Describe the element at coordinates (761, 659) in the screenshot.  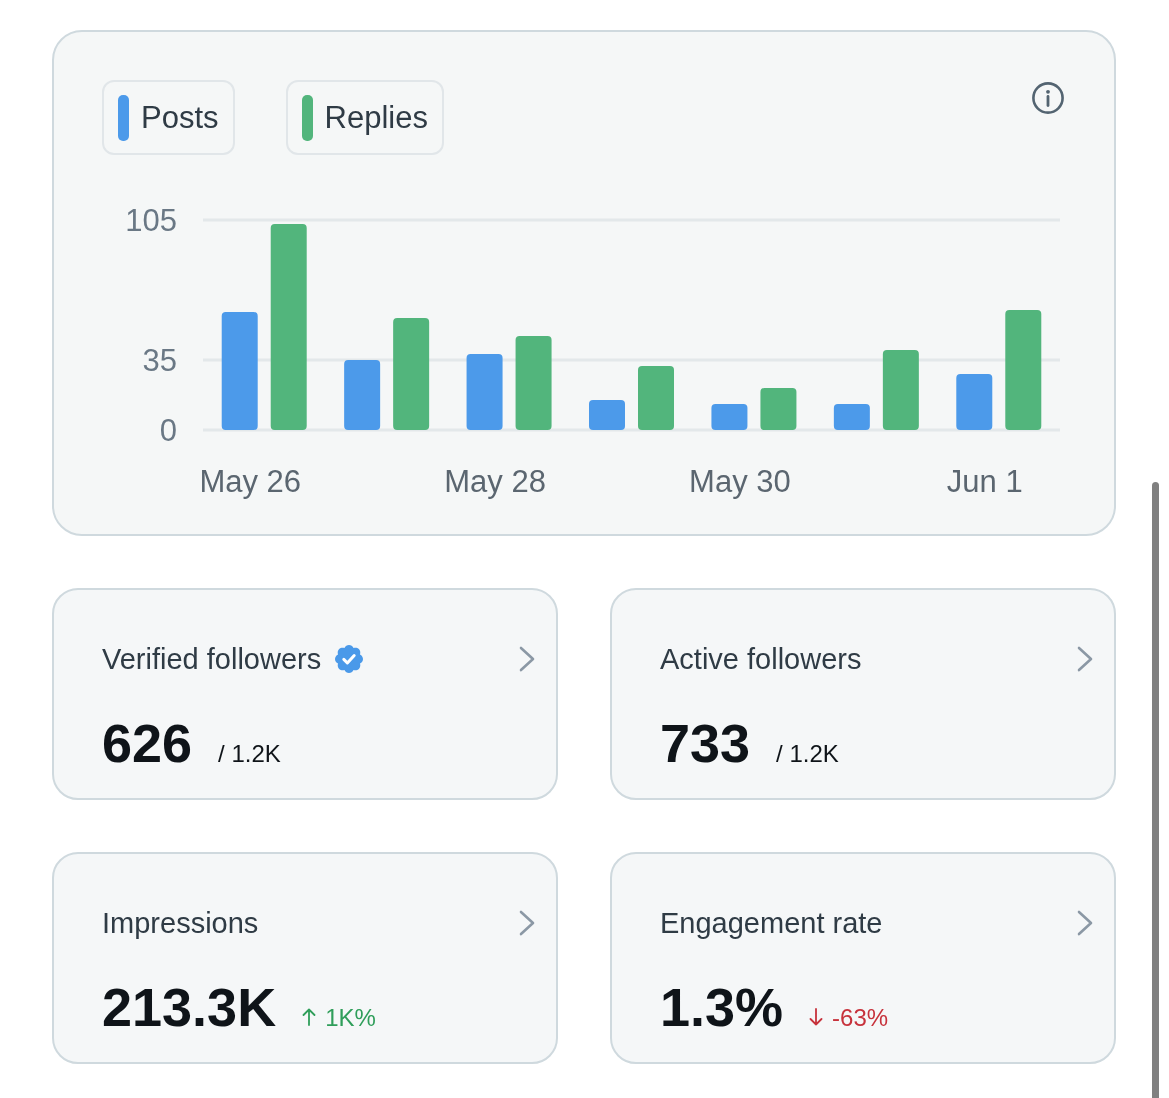
I see `stat-title: Active followers` at that location.